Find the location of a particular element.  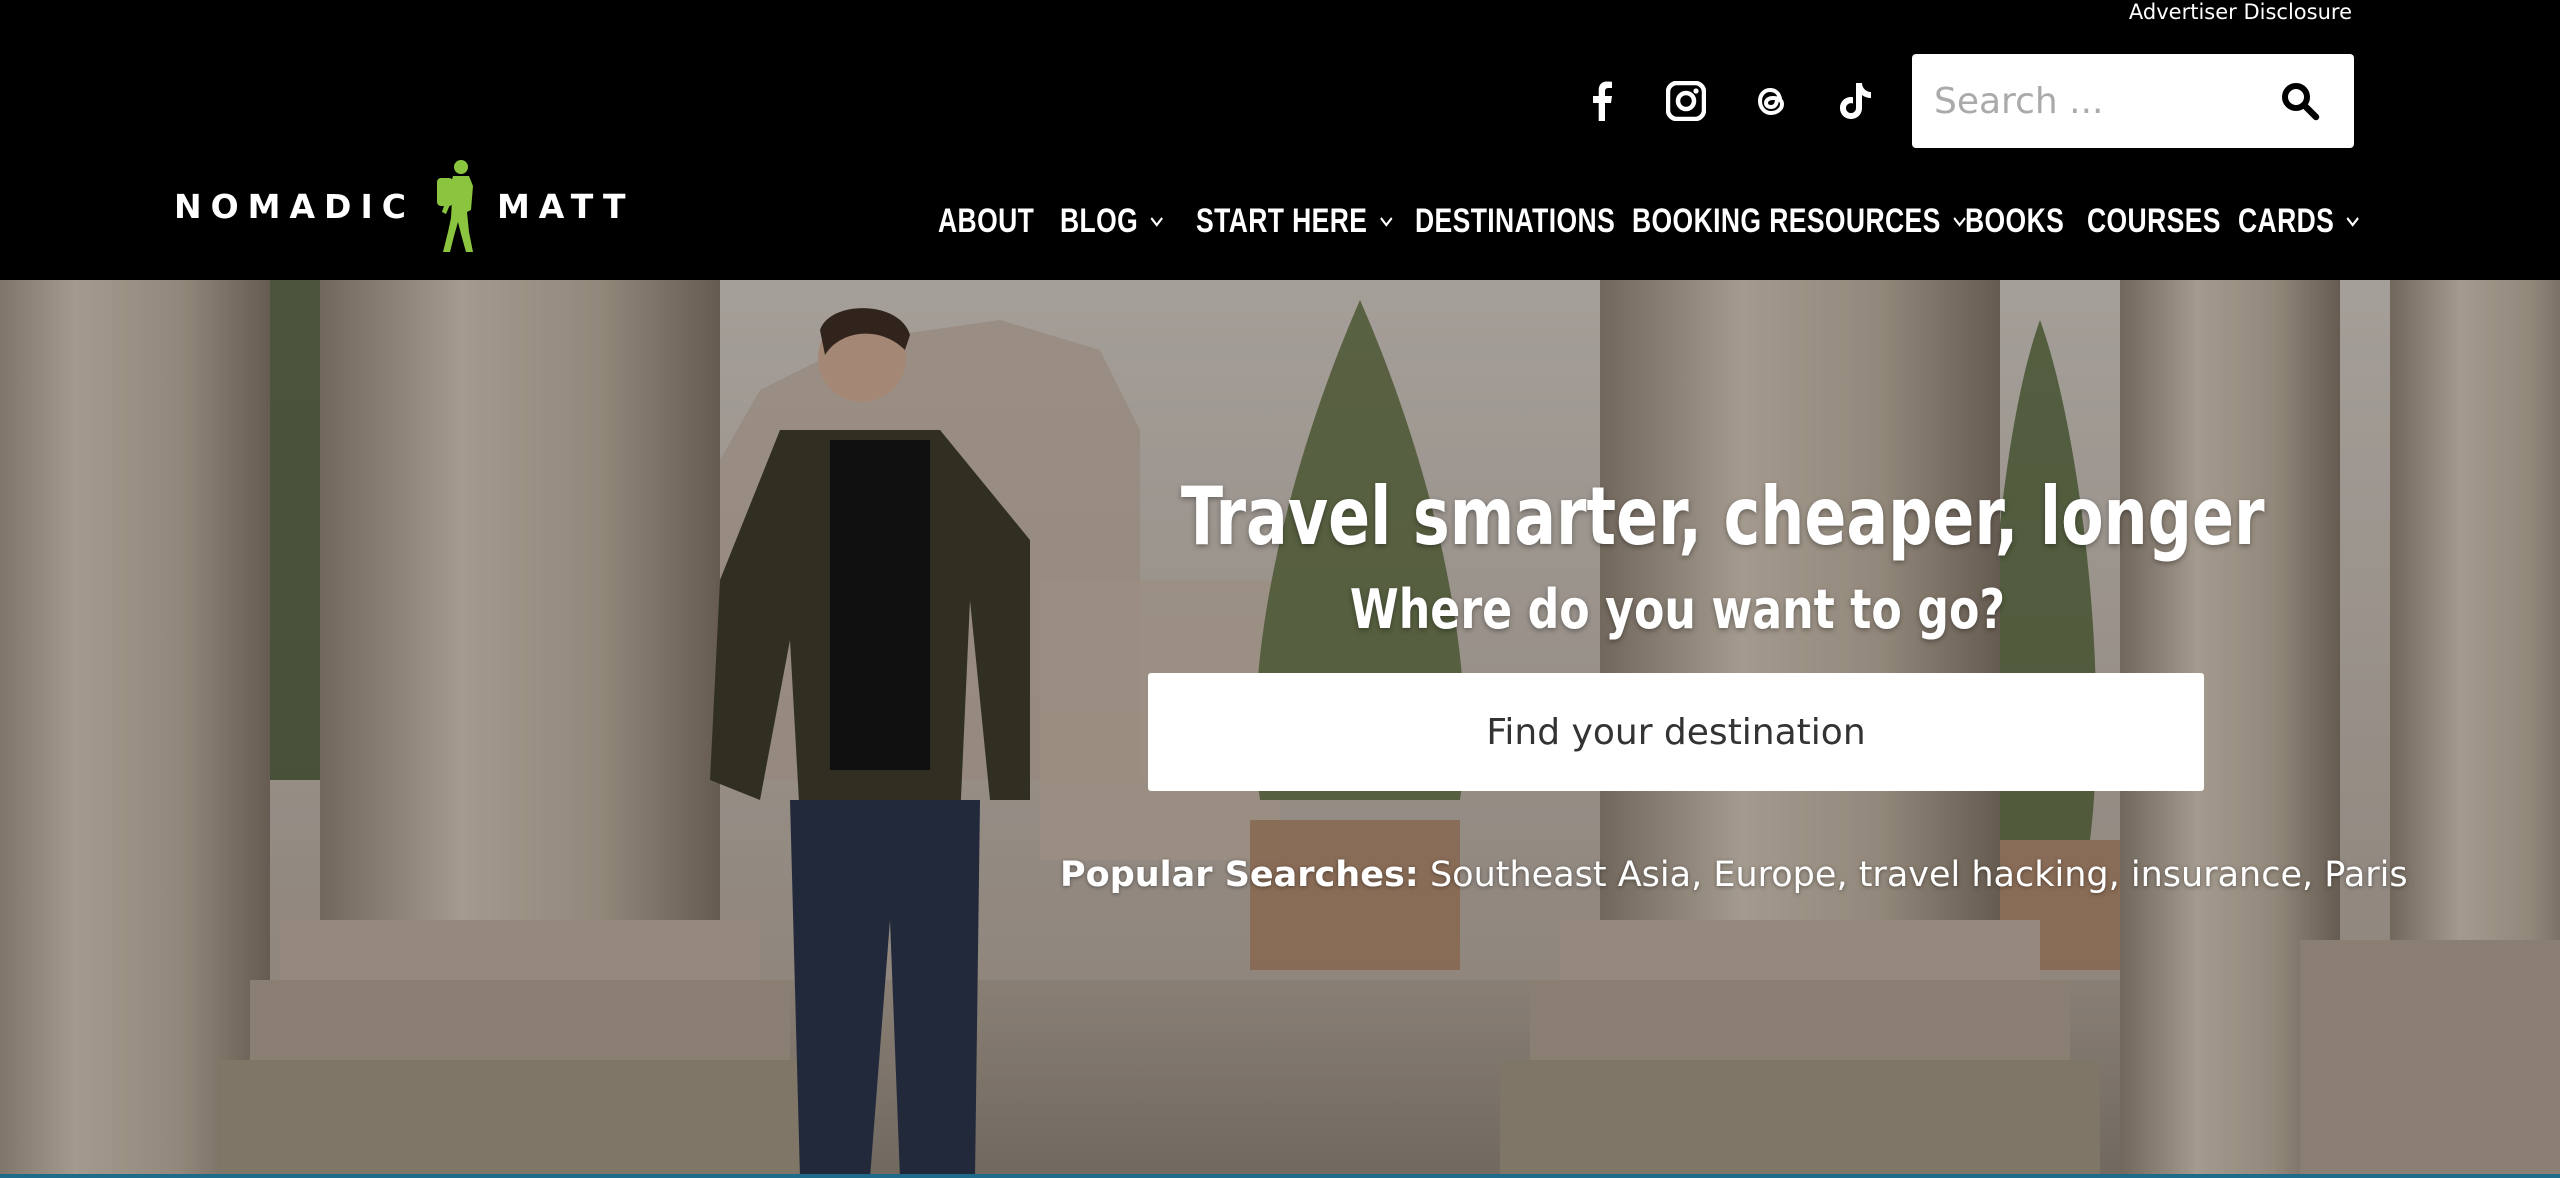

nav-item-about: ABOUT is located at coordinates (986, 221).